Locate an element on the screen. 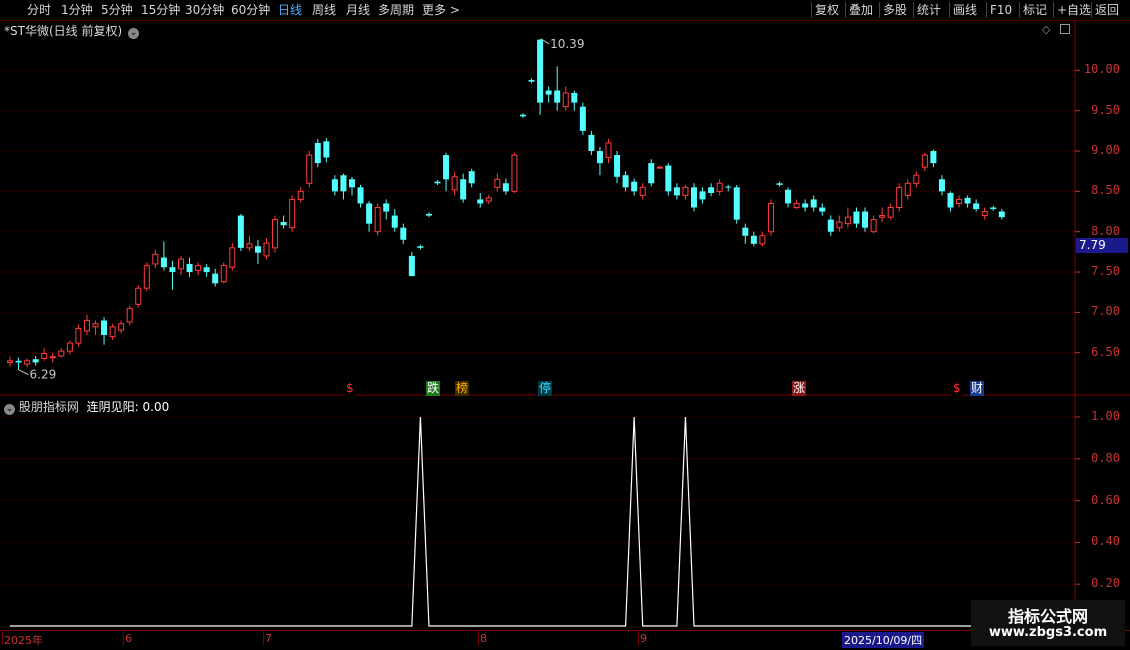 This screenshot has height=650, width=1130. signal-badge: 涨 is located at coordinates (799, 388).